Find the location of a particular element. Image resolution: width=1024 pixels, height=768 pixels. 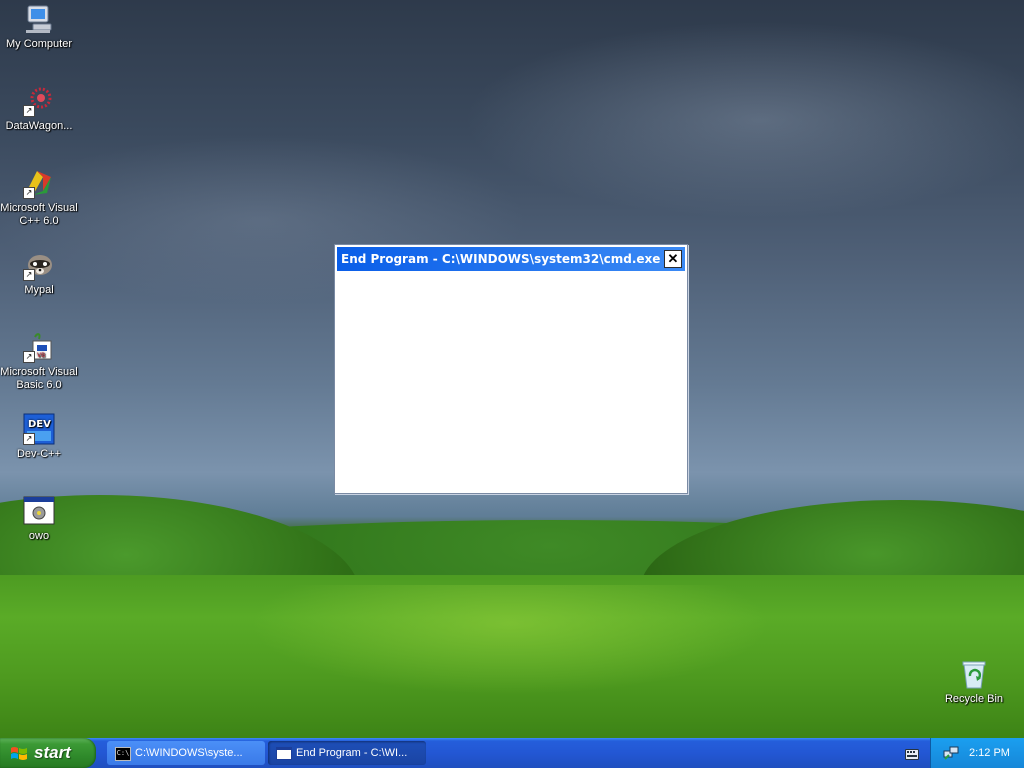

start-label: start is located at coordinates (52, 752).